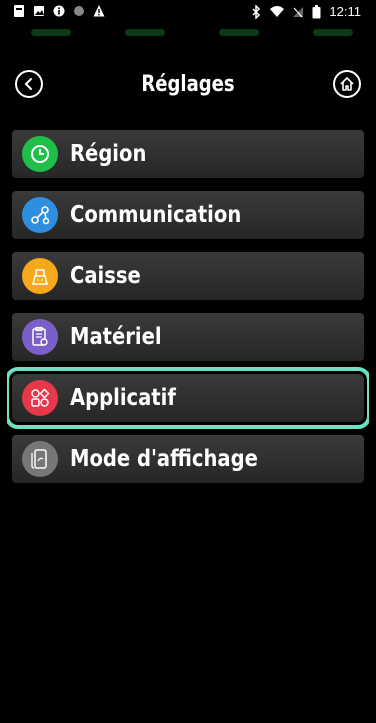 The height and width of the screenshot is (723, 376). Describe the element at coordinates (164, 459) in the screenshot. I see `menu-item-label: Mode d'affichage` at that location.